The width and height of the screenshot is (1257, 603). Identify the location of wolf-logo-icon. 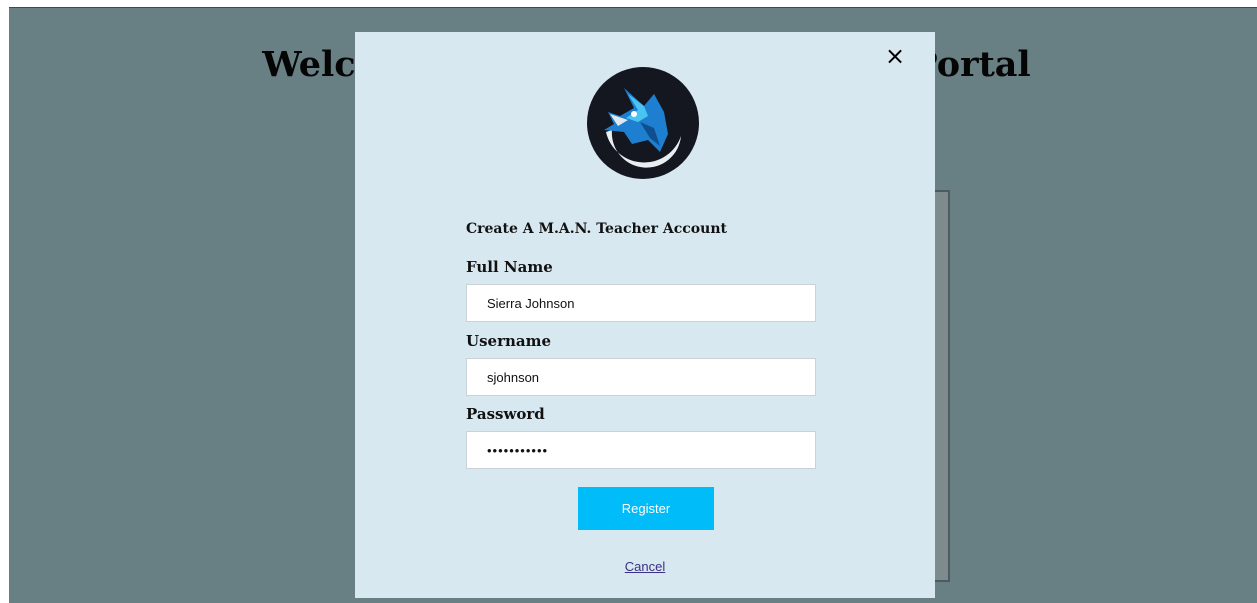
(643, 123).